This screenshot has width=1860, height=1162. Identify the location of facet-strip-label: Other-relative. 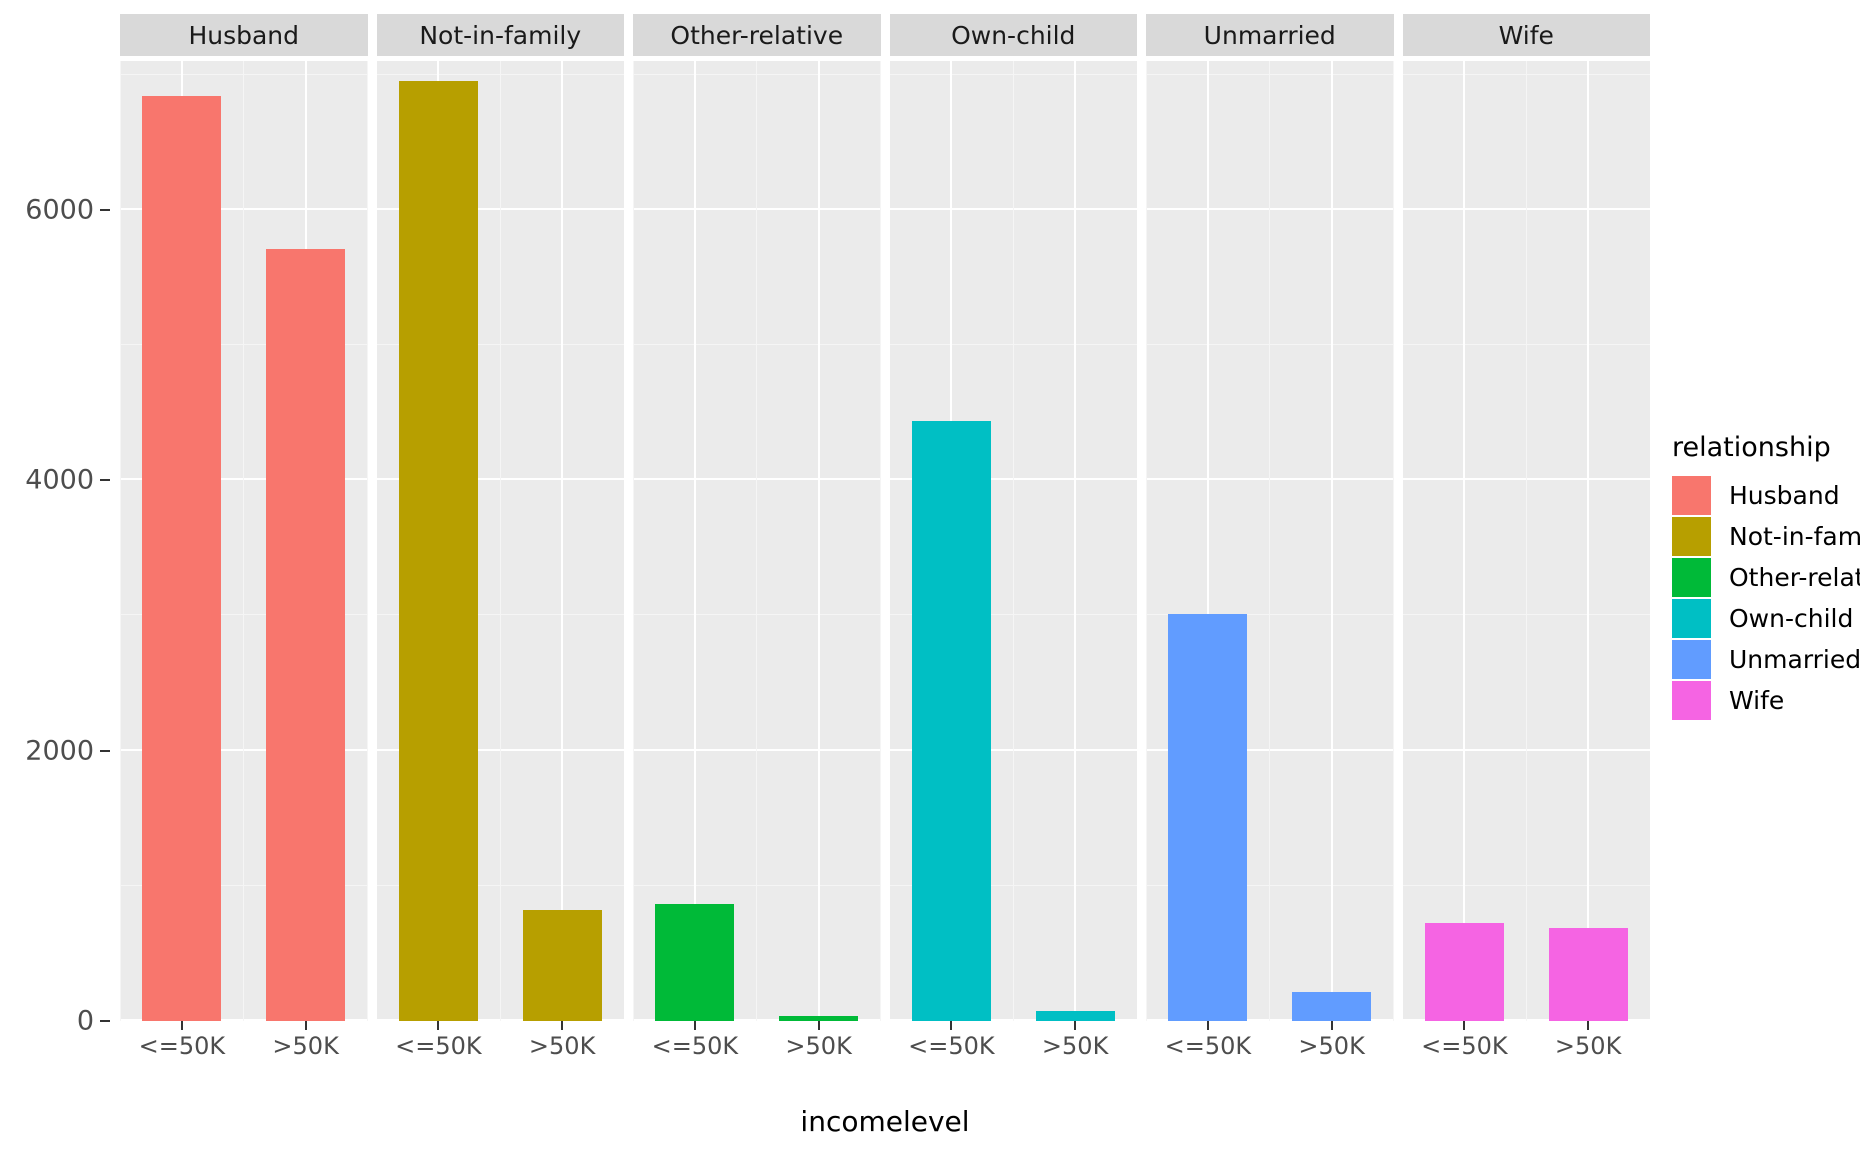
(757, 35).